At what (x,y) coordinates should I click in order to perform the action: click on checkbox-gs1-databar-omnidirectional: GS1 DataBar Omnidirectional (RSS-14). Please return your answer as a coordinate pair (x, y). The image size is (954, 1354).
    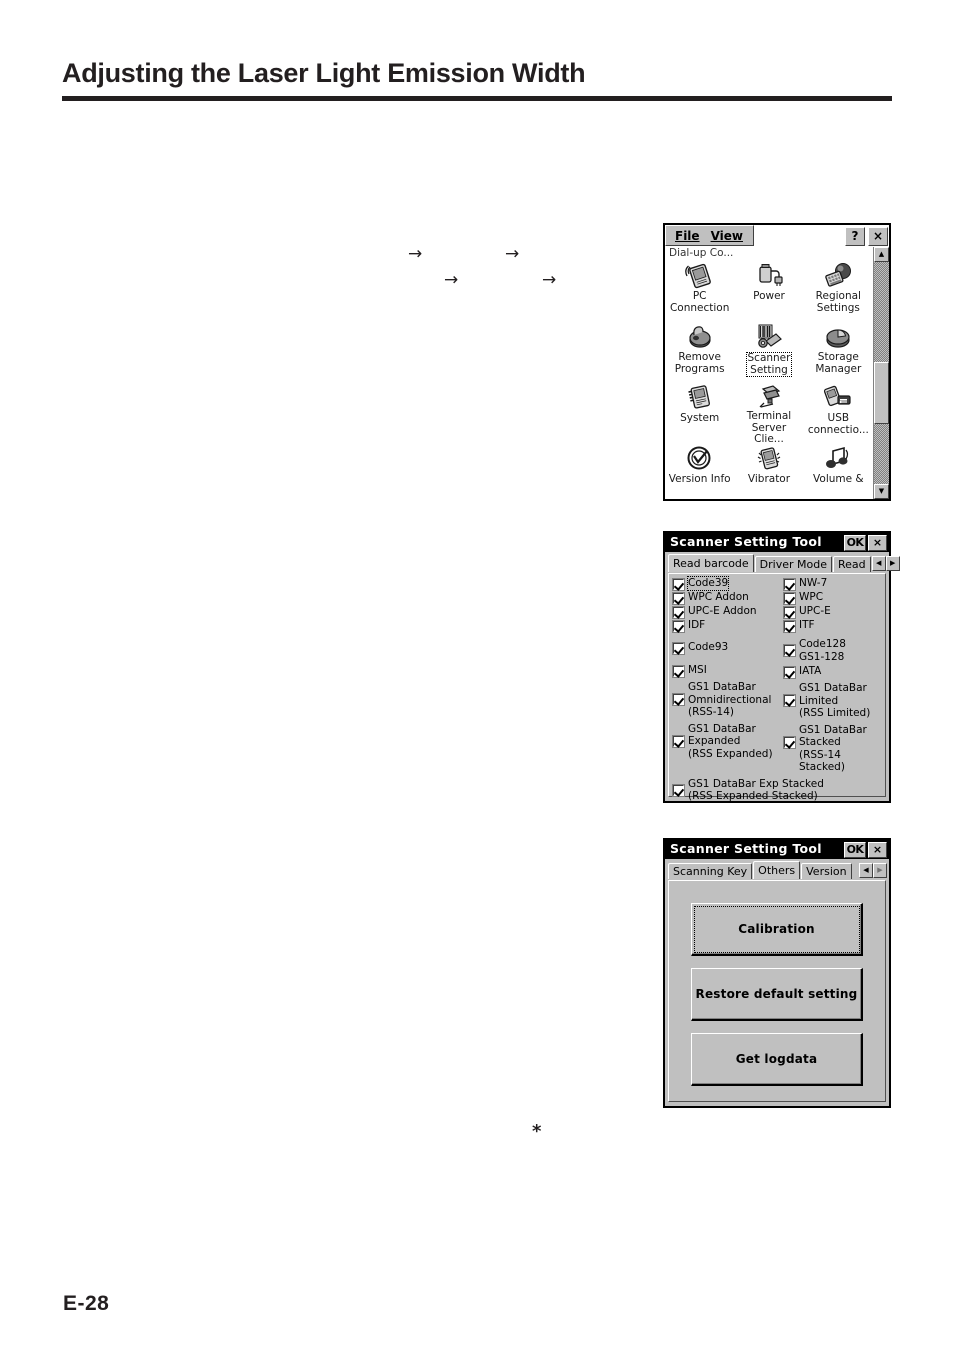
    Looking at the image, I should click on (725, 700).